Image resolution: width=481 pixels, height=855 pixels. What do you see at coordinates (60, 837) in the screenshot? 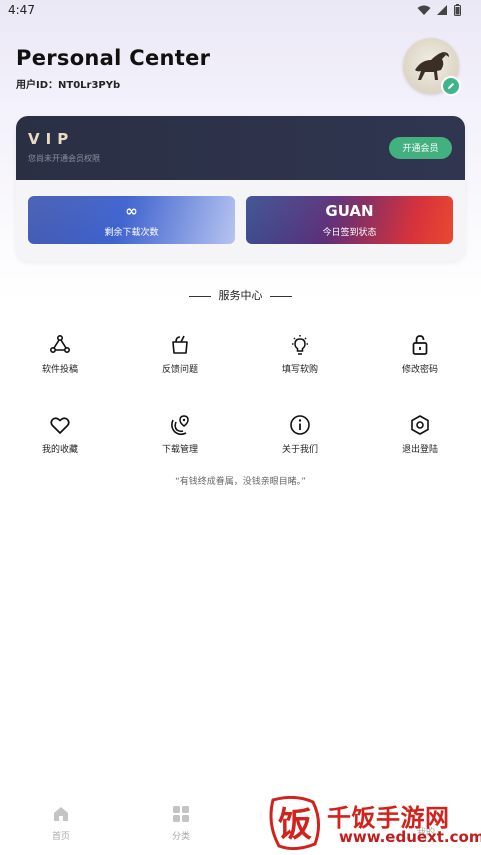
I see `nav-home-label: 首页` at bounding box center [60, 837].